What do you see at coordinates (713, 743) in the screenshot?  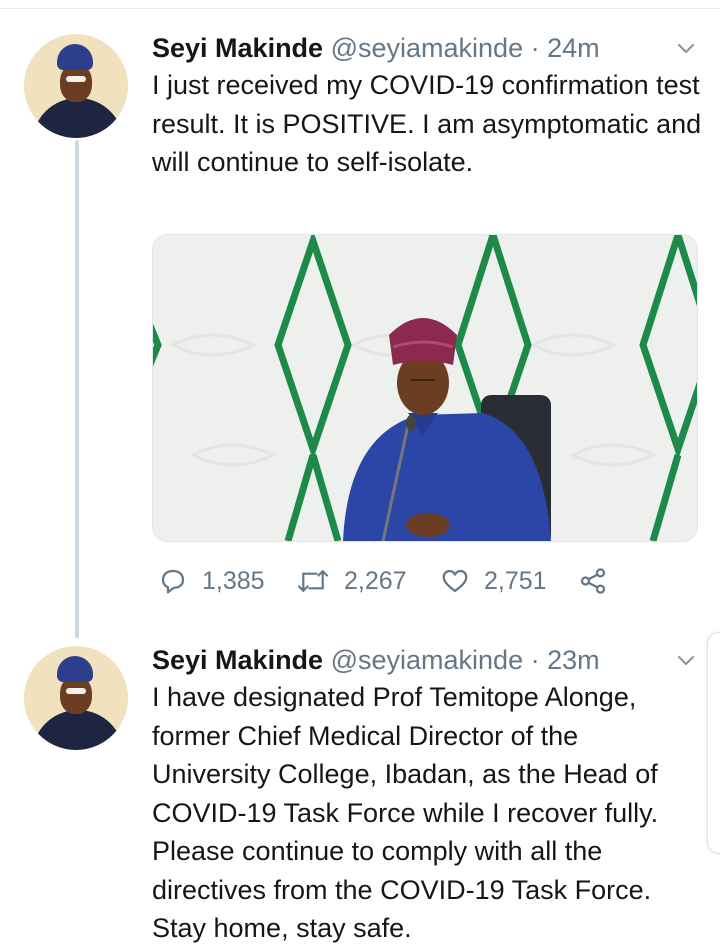 I see `floating-panel-edge` at bounding box center [713, 743].